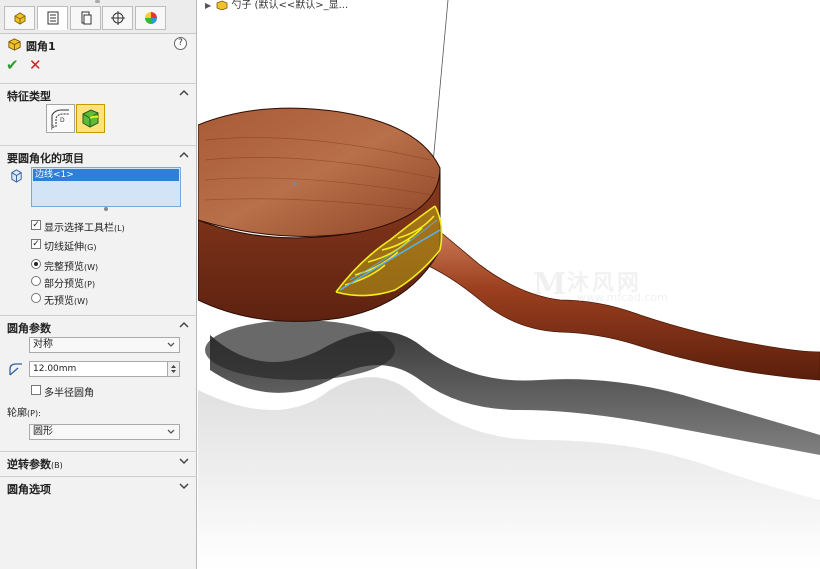 This screenshot has width=820, height=569. I want to click on section-setback-label: 逆转参数, so click(29, 464).